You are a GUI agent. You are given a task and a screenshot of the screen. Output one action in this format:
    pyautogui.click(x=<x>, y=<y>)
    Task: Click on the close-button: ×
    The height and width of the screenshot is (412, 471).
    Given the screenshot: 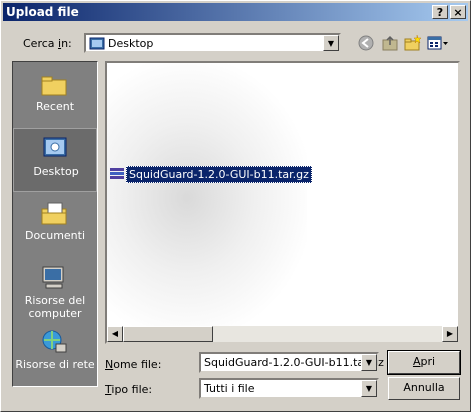 What is the action you would take?
    pyautogui.click(x=458, y=12)
    